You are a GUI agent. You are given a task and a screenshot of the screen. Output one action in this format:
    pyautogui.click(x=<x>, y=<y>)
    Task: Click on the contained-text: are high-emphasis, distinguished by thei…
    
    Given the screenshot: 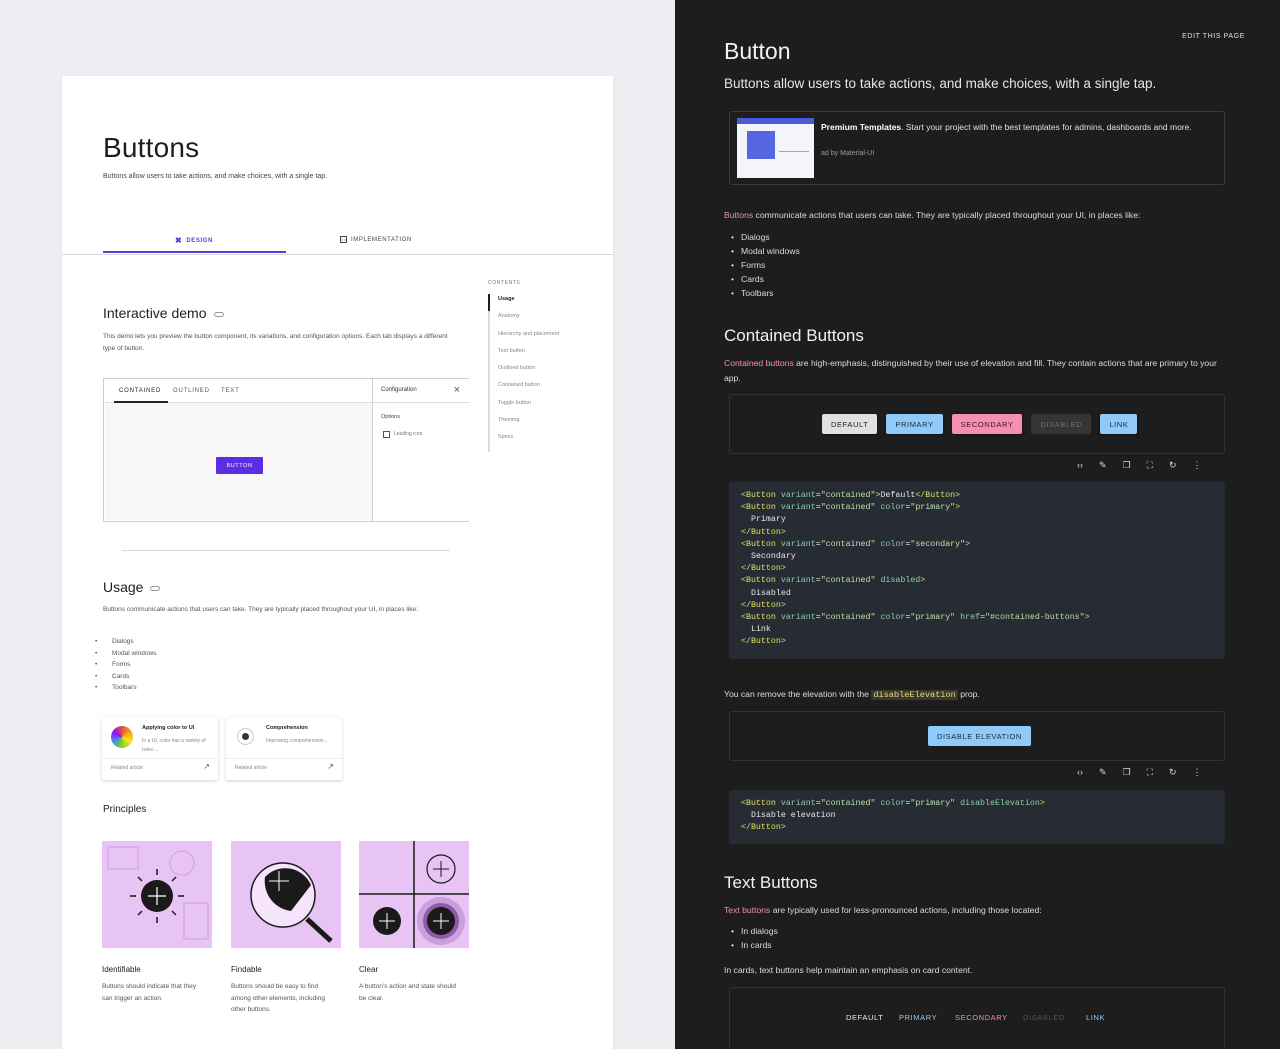 What is the action you would take?
    pyautogui.click(x=970, y=370)
    